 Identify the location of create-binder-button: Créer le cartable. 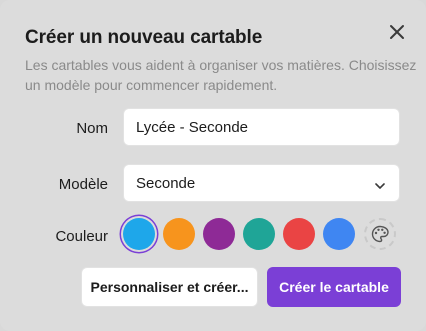
(334, 287).